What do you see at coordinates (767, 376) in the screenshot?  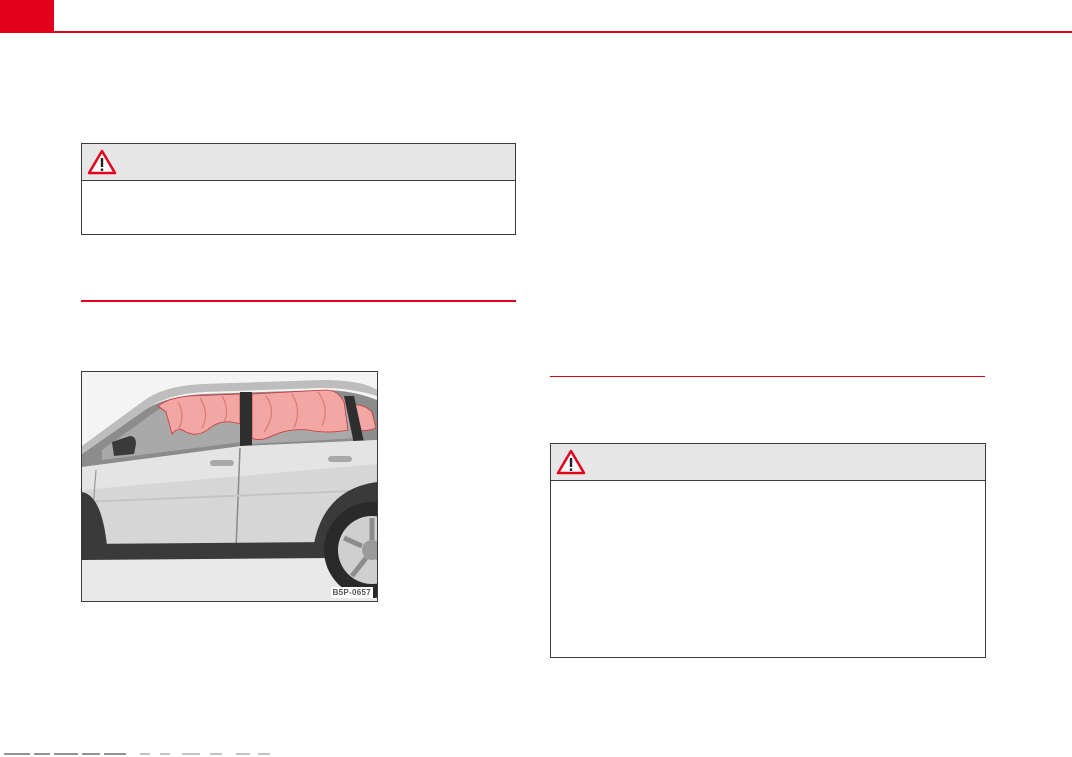 I see `section-rule-right` at bounding box center [767, 376].